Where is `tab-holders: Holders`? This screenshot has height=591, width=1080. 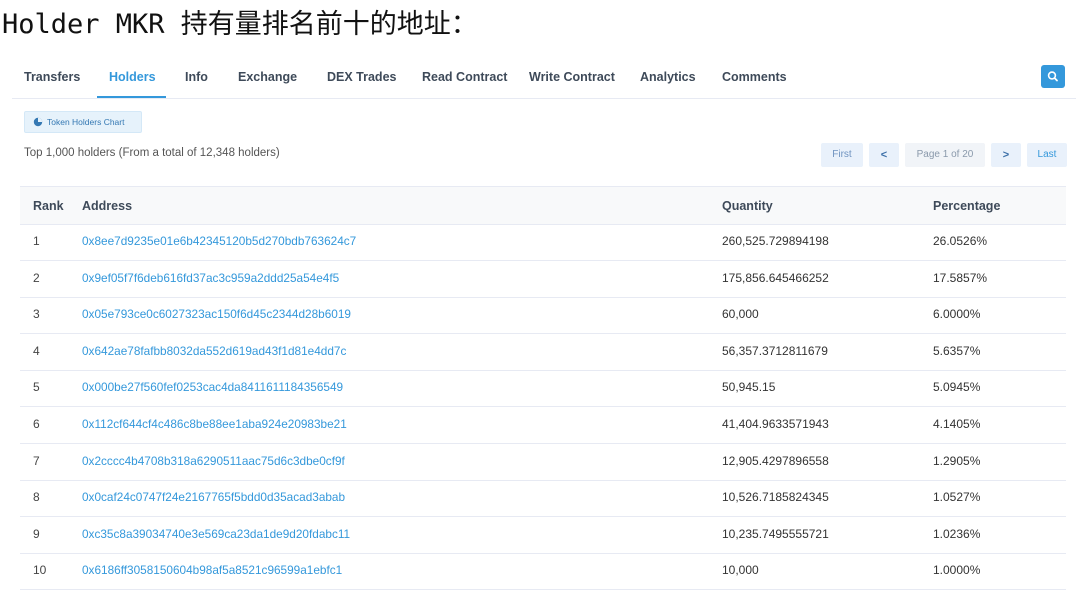
tab-holders: Holders is located at coordinates (132, 77).